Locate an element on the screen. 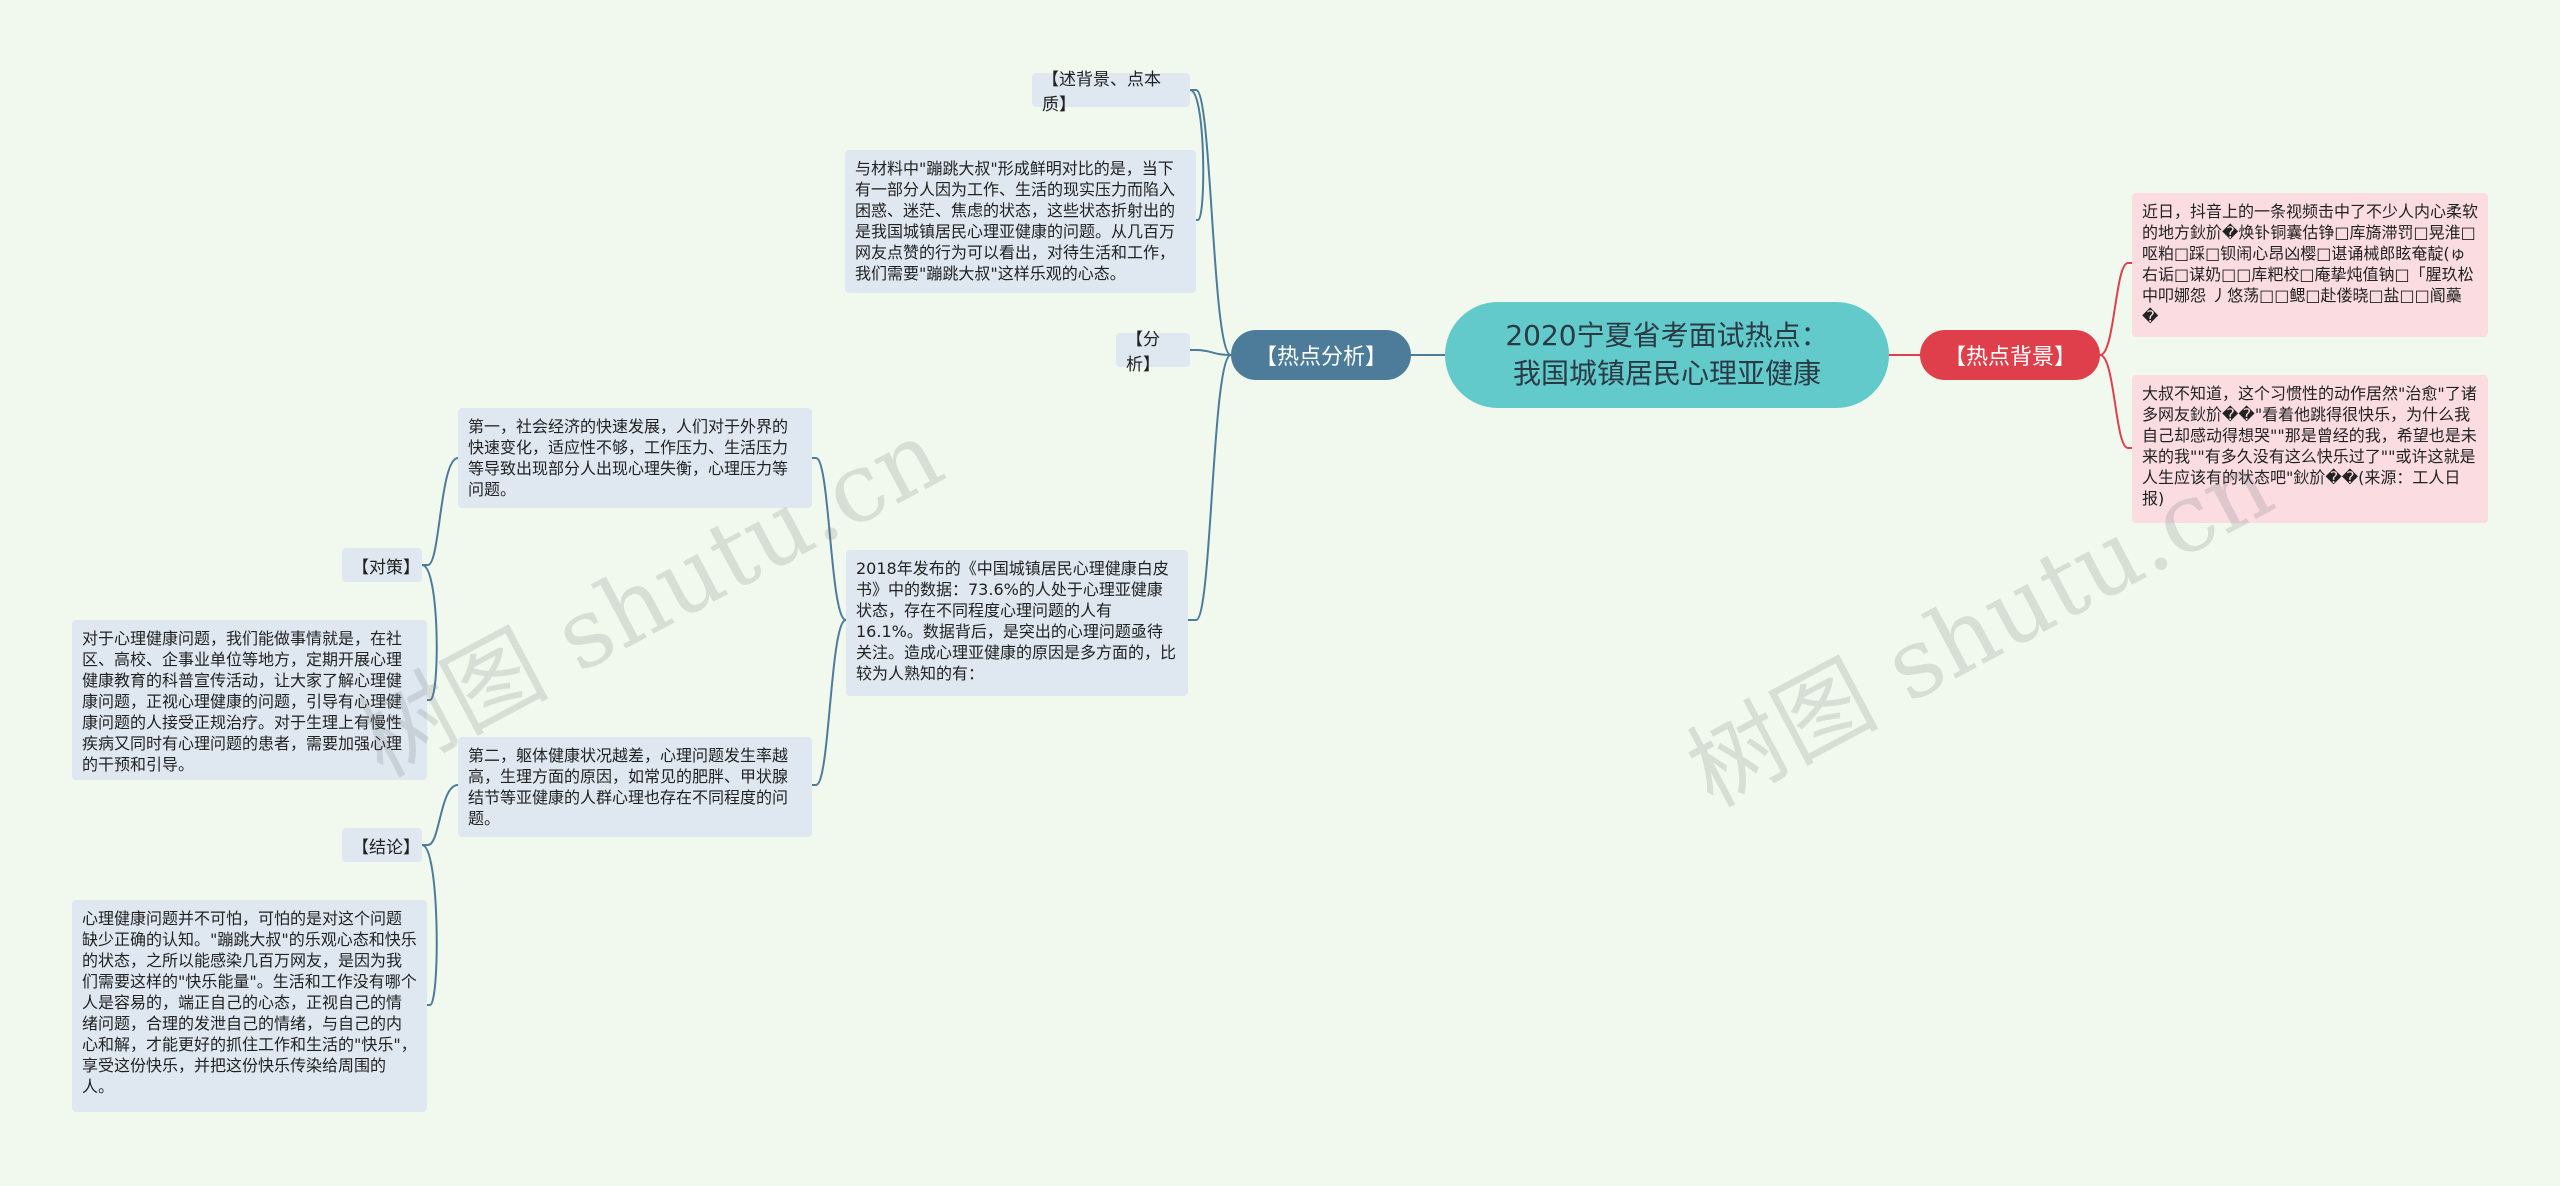 This screenshot has height=1186, width=2560. connector-tag-analysis is located at coordinates (1211, 352).